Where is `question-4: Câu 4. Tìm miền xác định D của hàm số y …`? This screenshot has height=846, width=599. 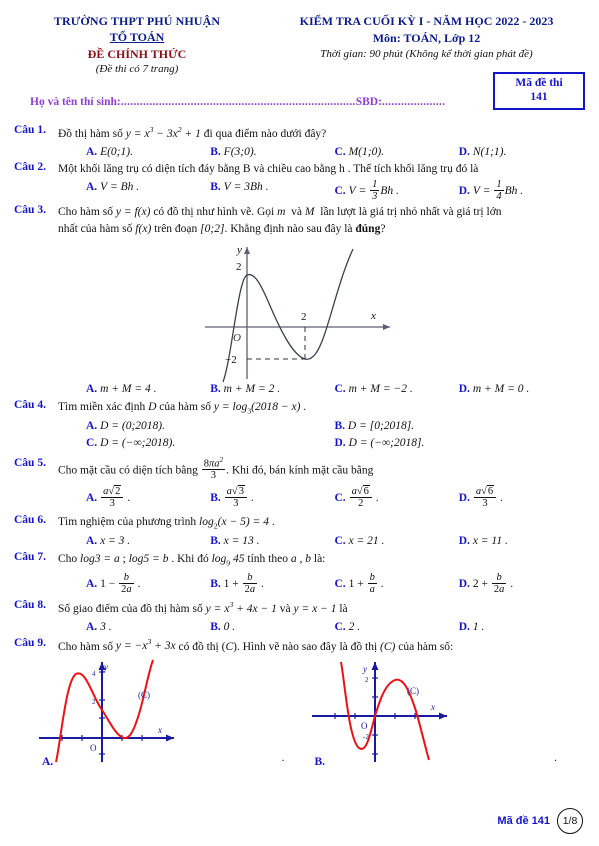 question-4: Câu 4. Tìm miền xác định D của hàm số y … is located at coordinates (299, 425).